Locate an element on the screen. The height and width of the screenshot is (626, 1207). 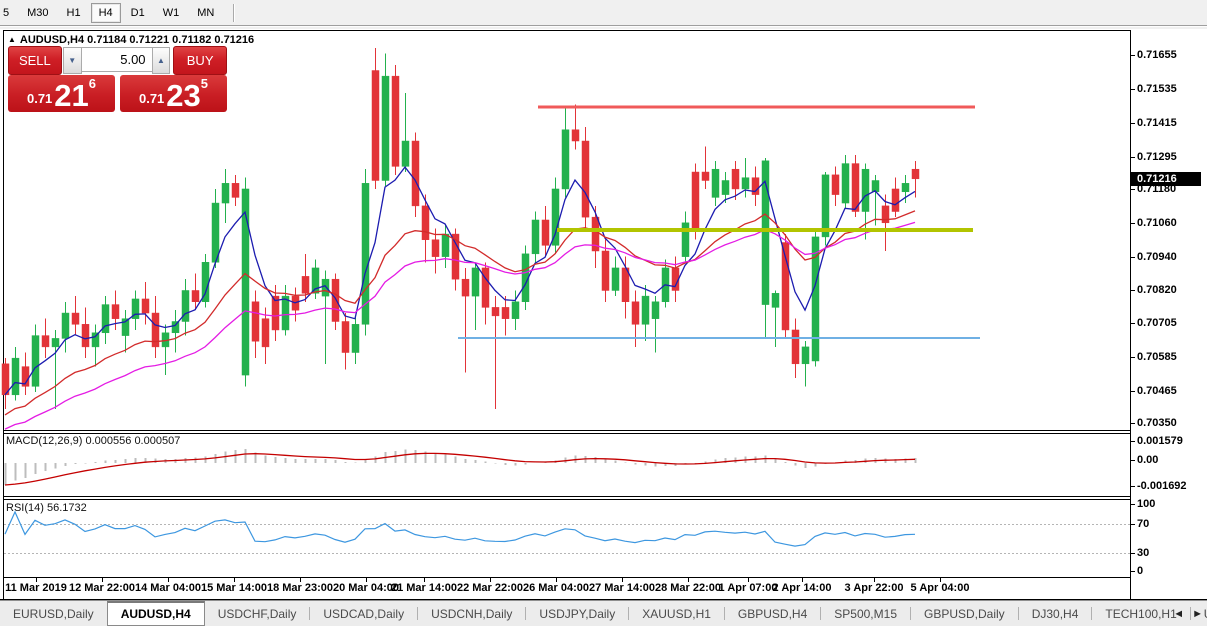
tab-eurusd-daily: EURUSD,Daily is located at coordinates (53, 613).